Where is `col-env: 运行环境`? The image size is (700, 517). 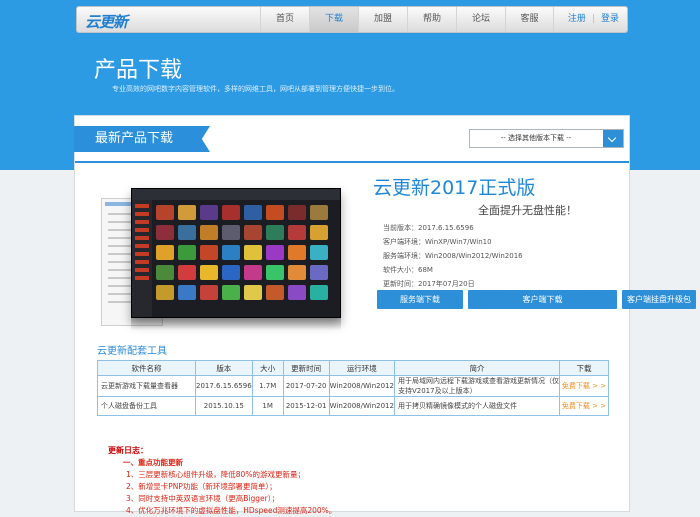
col-env: 运行环境 is located at coordinates (361, 368).